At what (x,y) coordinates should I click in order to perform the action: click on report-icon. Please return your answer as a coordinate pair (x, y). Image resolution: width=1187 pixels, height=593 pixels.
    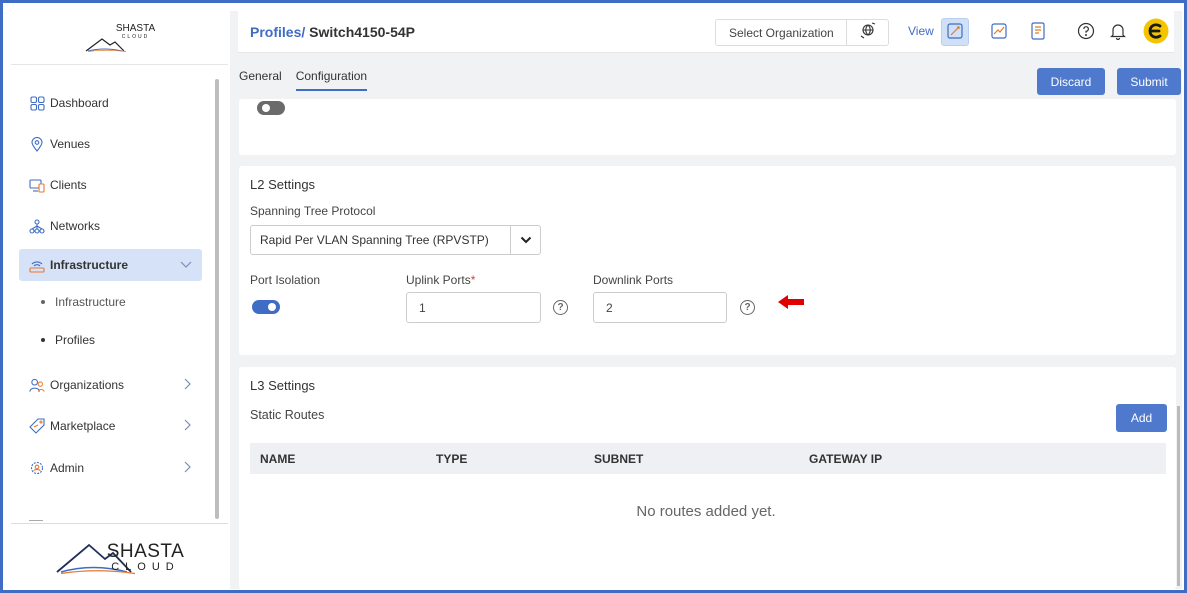
    Looking at the image, I should click on (1038, 32).